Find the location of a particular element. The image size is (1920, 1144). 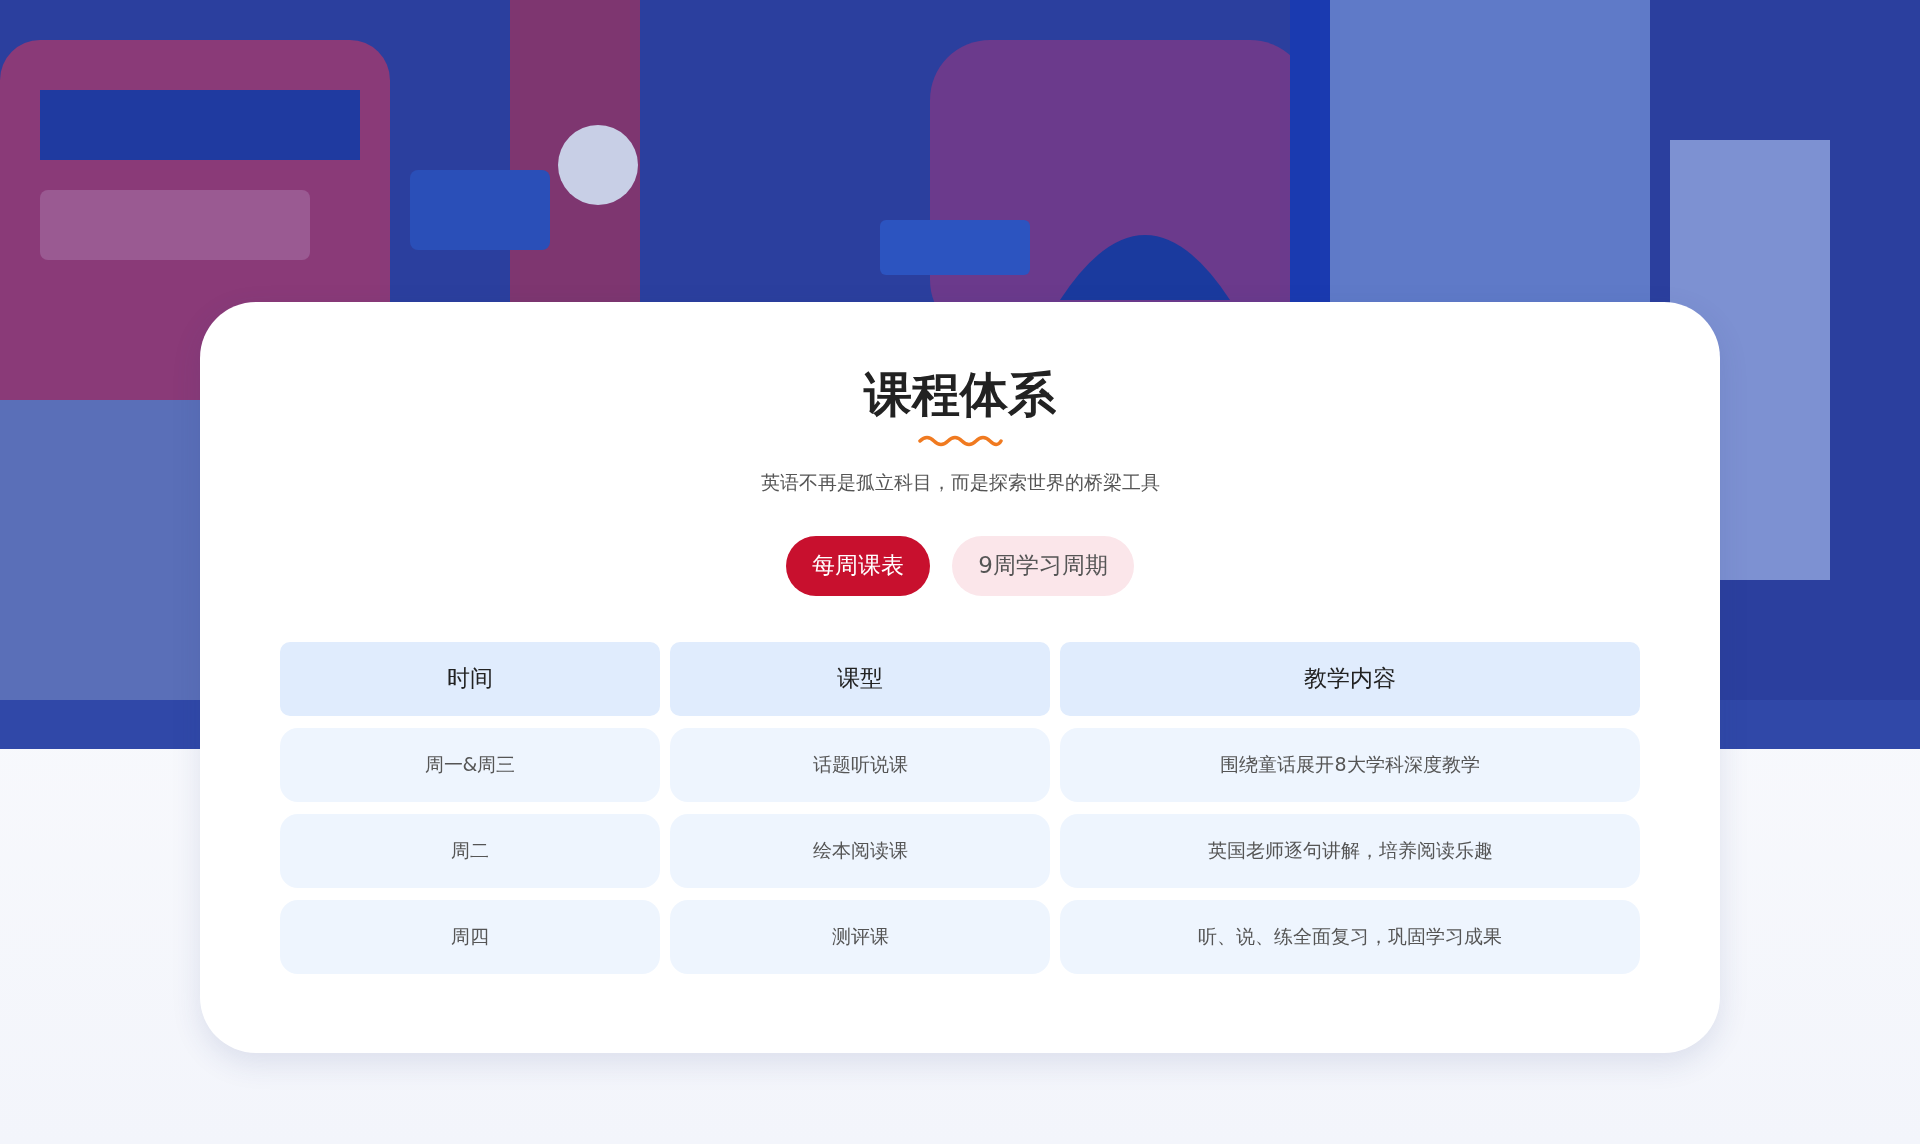

table-cell: 周一&周三 is located at coordinates (470, 764).